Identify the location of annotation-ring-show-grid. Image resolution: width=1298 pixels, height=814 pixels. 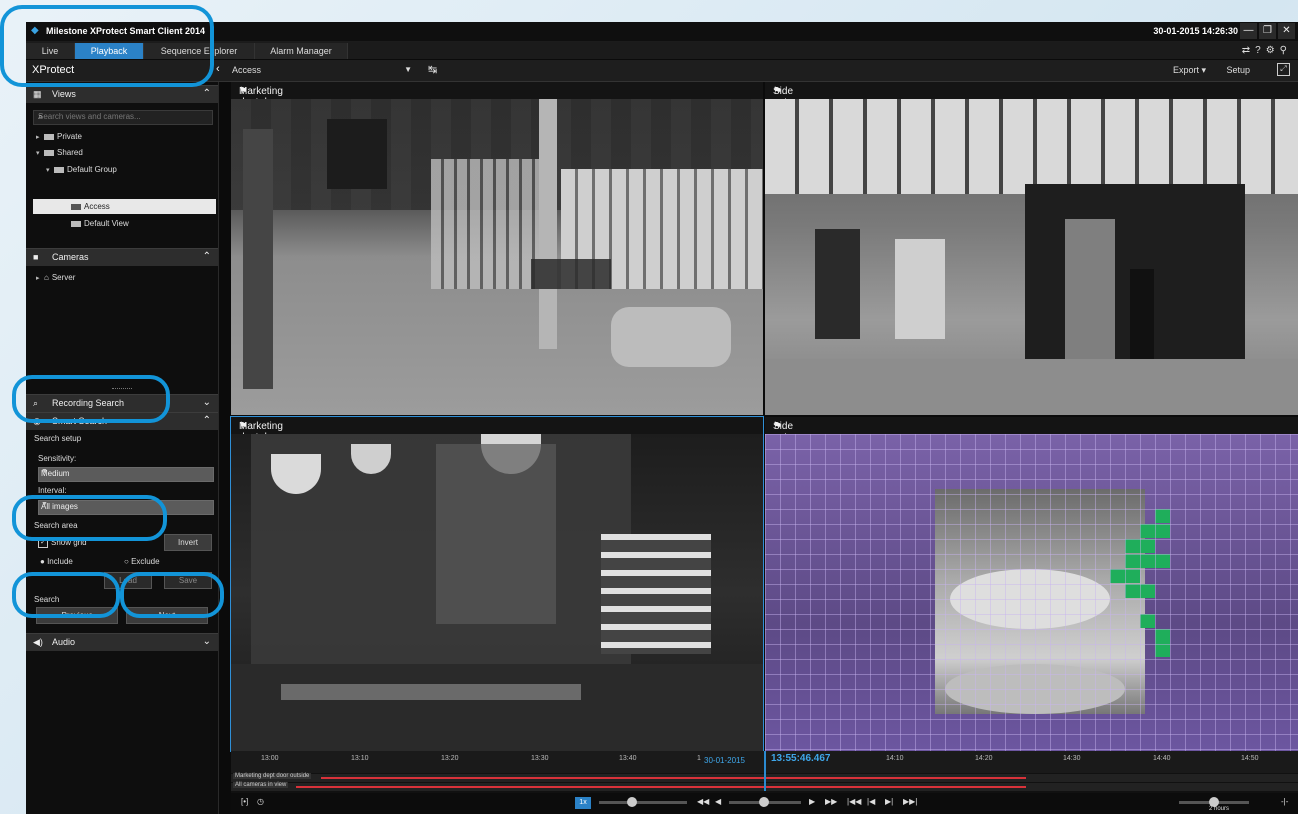
(89, 518).